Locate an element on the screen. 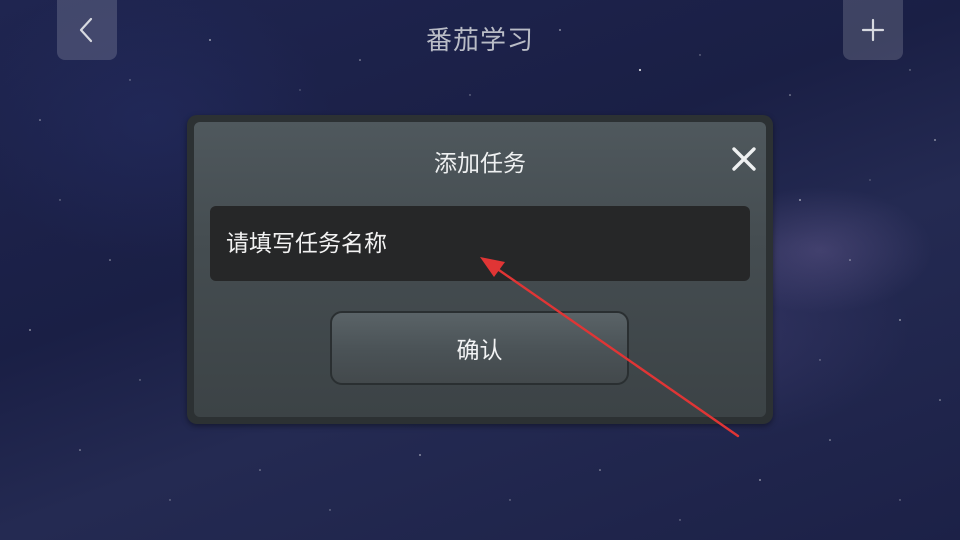 This screenshot has width=960, height=540. close-dialog-button is located at coordinates (744, 159).